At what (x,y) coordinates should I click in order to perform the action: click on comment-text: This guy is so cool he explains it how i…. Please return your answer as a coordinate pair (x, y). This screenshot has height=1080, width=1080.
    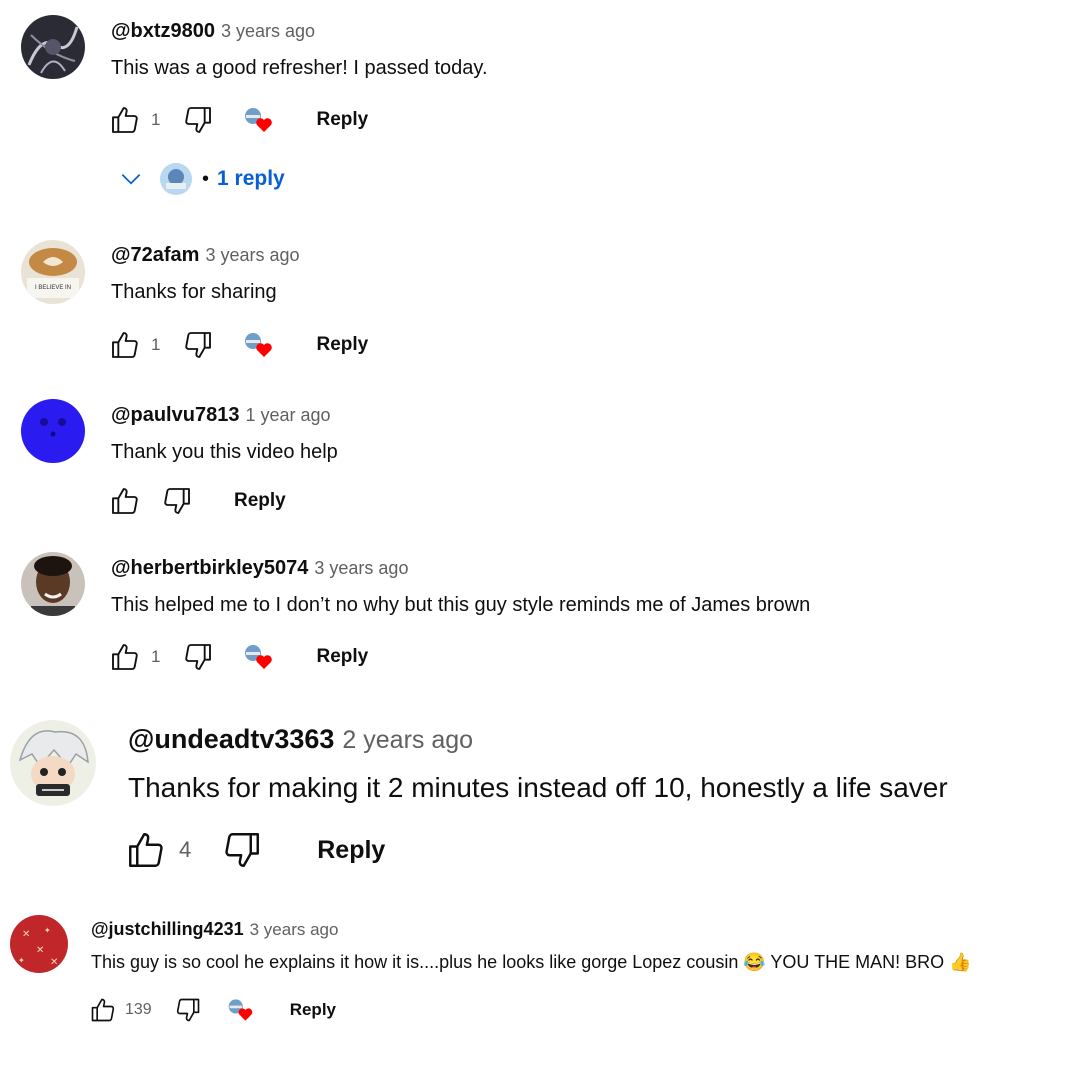
    Looking at the image, I should click on (531, 962).